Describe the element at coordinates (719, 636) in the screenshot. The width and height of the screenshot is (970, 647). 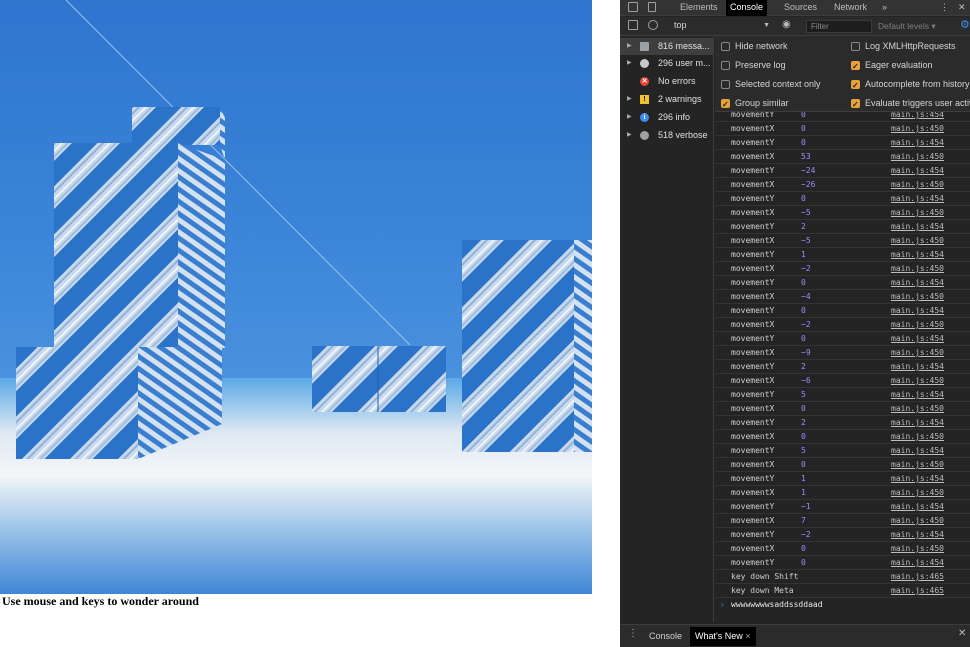
I see `drawer-tab-label: What's New` at that location.